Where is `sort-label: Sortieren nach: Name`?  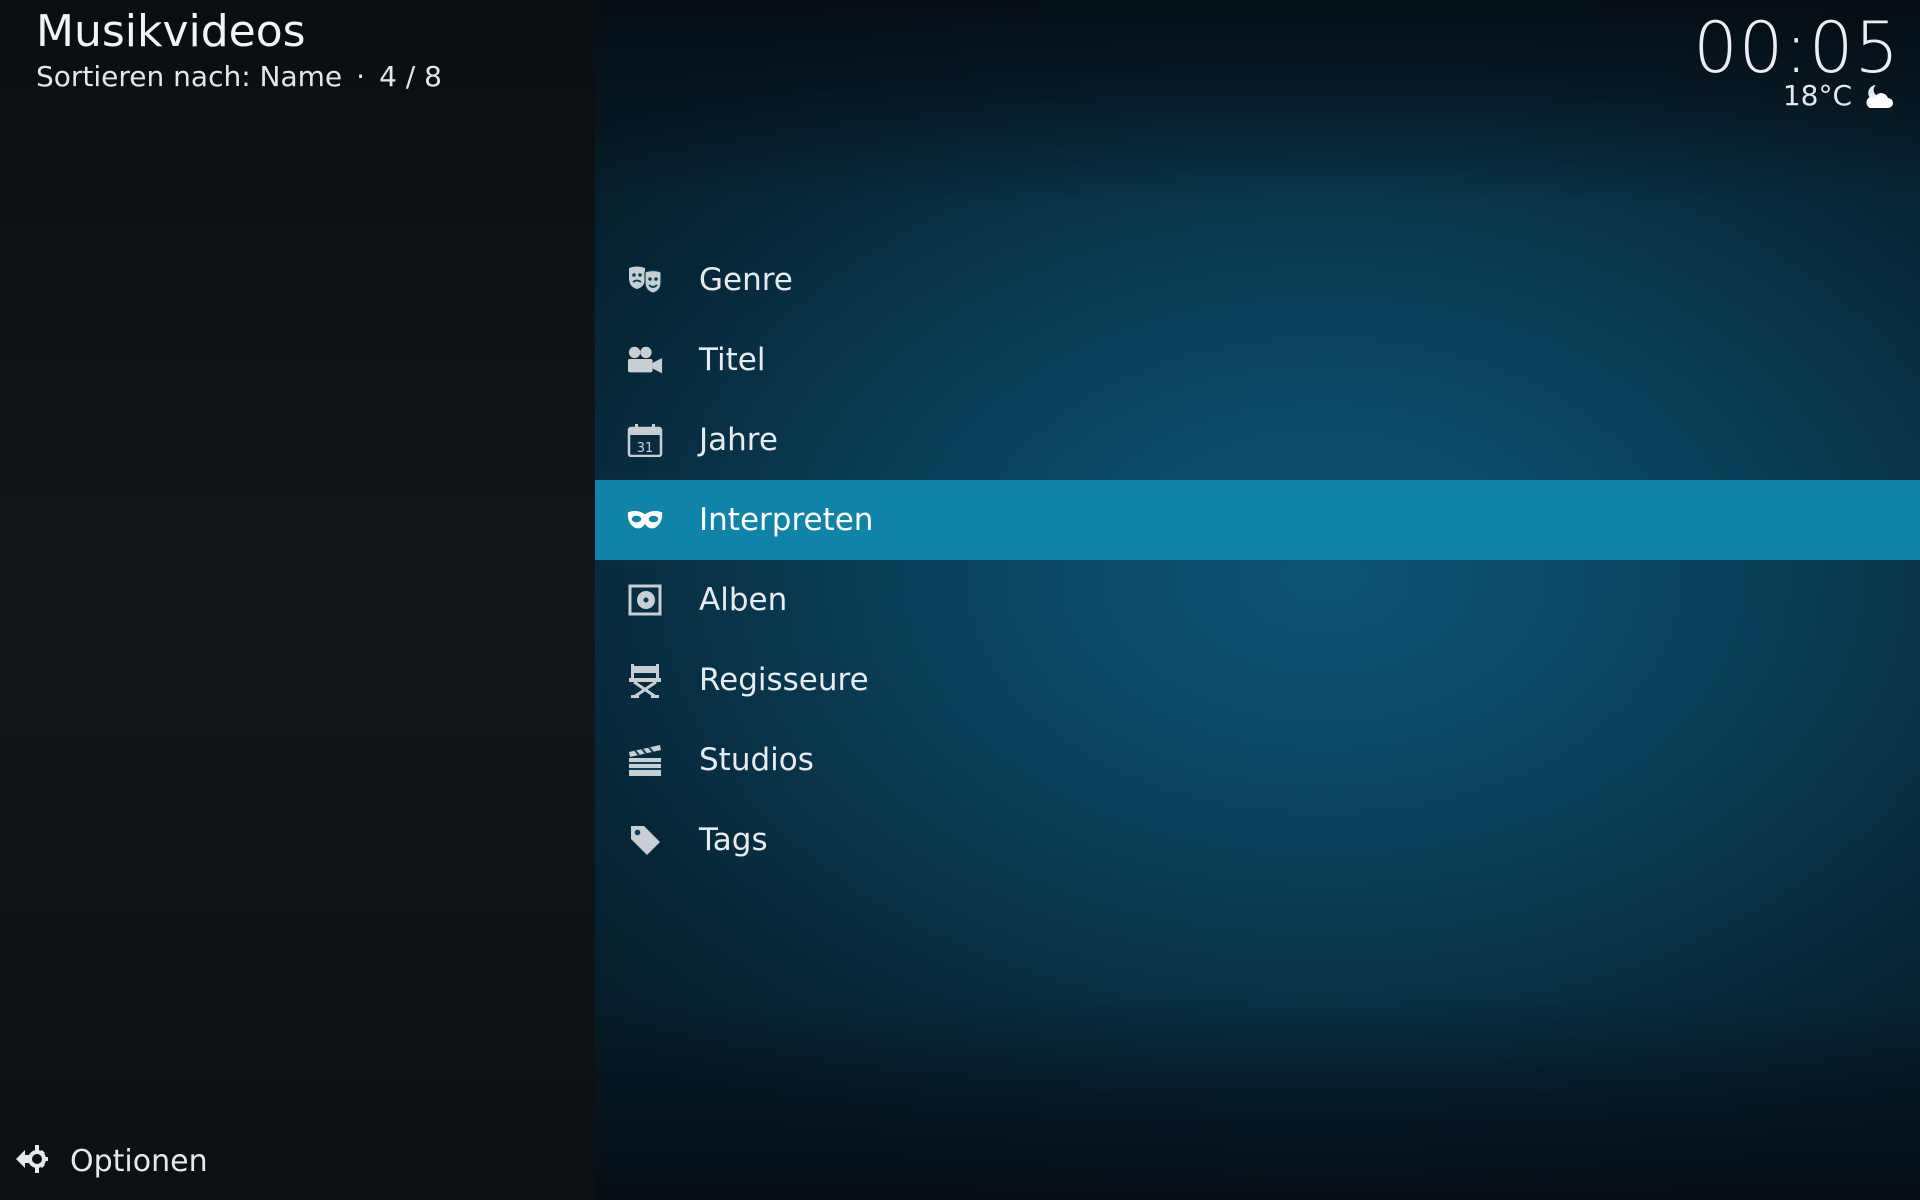
sort-label: Sortieren nach: Name is located at coordinates (189, 76).